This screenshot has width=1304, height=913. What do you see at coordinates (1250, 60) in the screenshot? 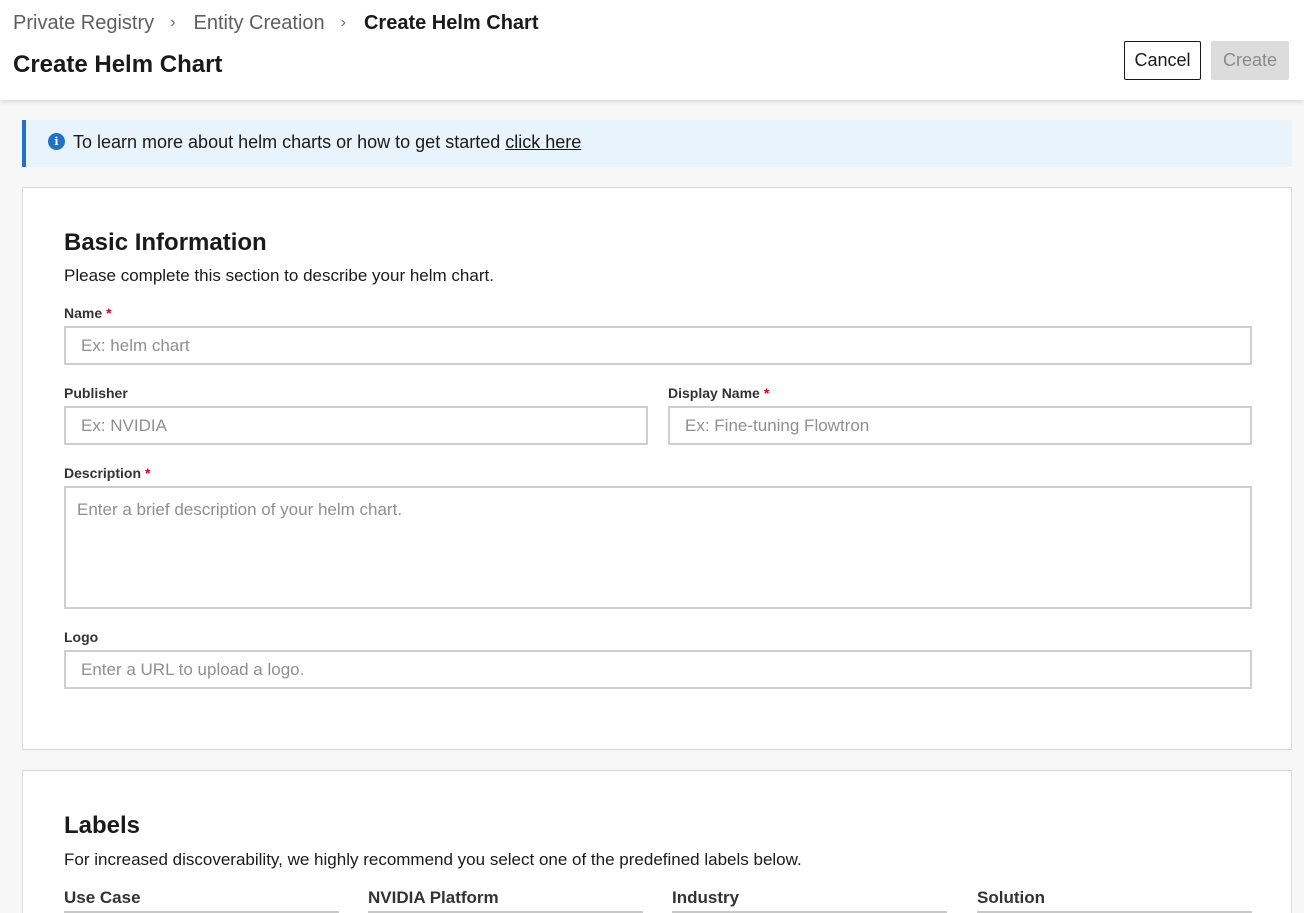
I see `create-button: Create` at bounding box center [1250, 60].